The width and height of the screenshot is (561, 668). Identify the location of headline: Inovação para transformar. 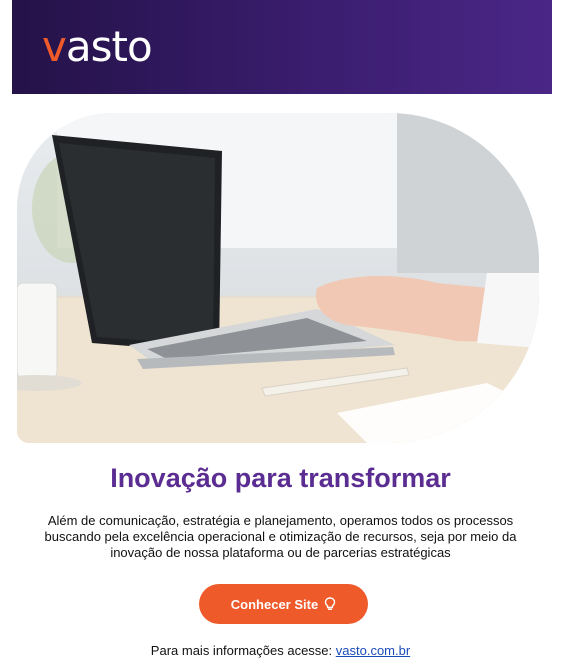
(280, 478).